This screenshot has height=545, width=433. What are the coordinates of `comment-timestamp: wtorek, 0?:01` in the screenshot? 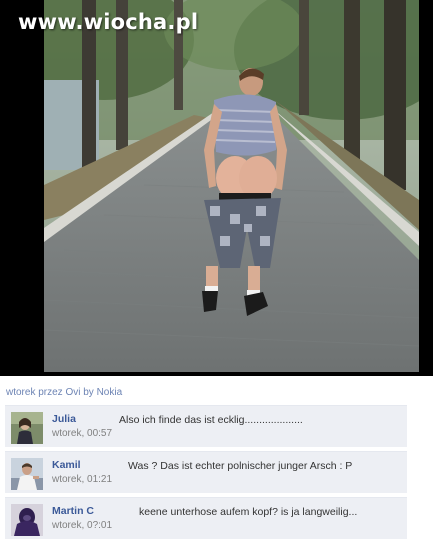 It's located at (82, 525).